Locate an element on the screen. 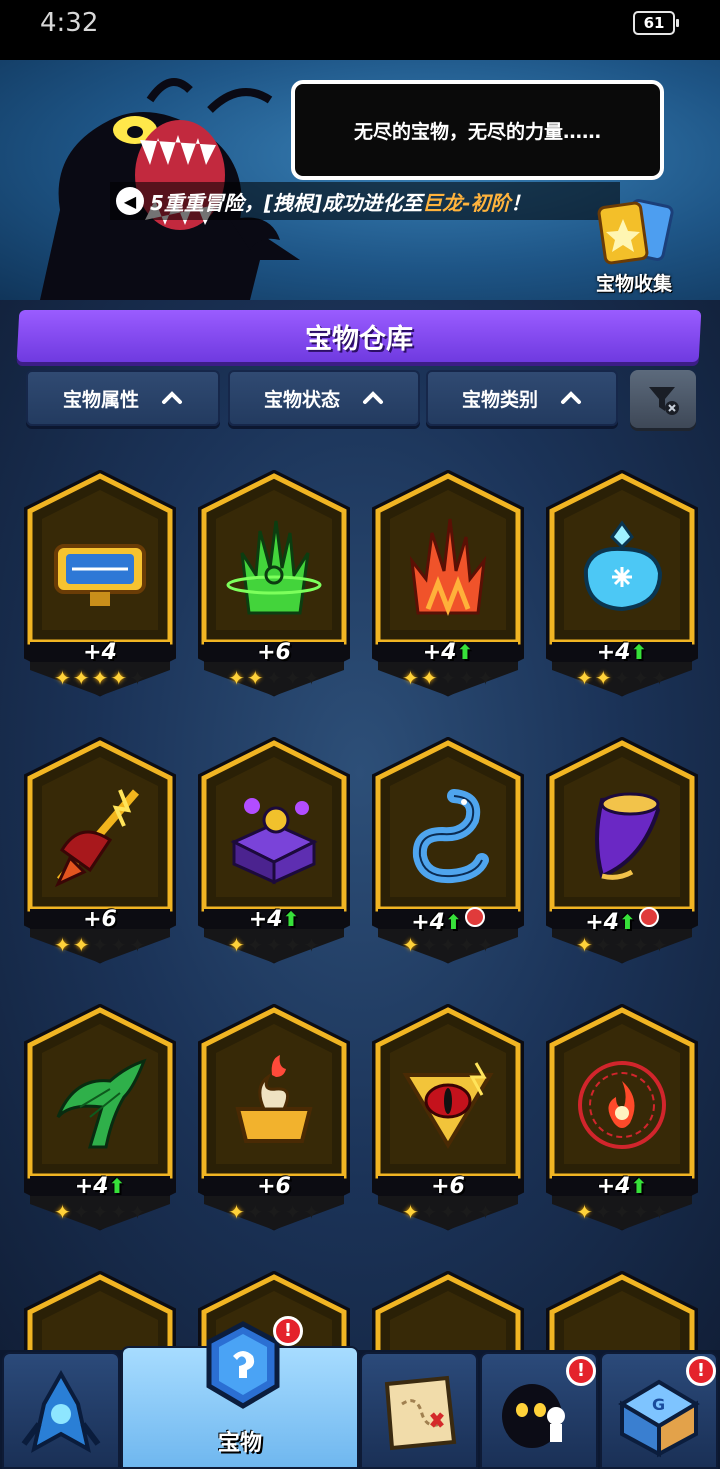  ticker-highlight: 巨龙-初阶 is located at coordinates (466, 202).